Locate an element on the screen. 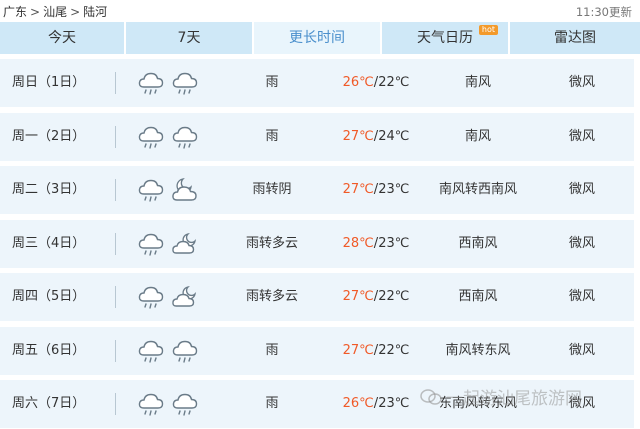 This screenshot has height=429, width=640. breadcrumb: 广东 > 汕尾 > 陆河 is located at coordinates (55, 11).